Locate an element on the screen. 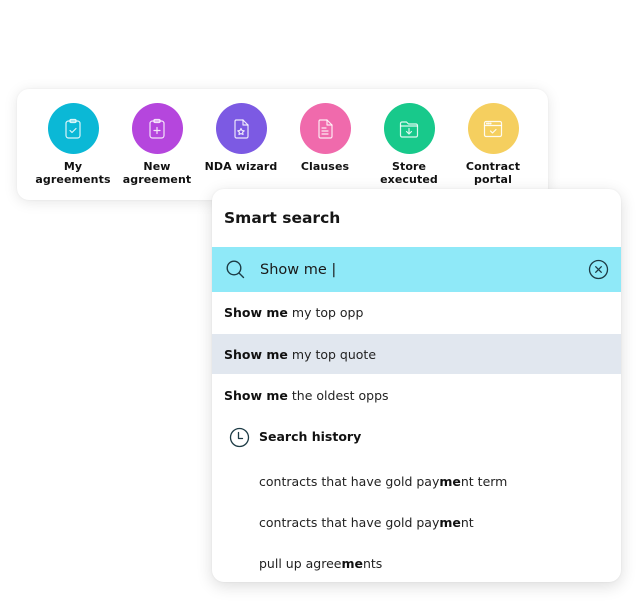  search-bar is located at coordinates (416, 269).